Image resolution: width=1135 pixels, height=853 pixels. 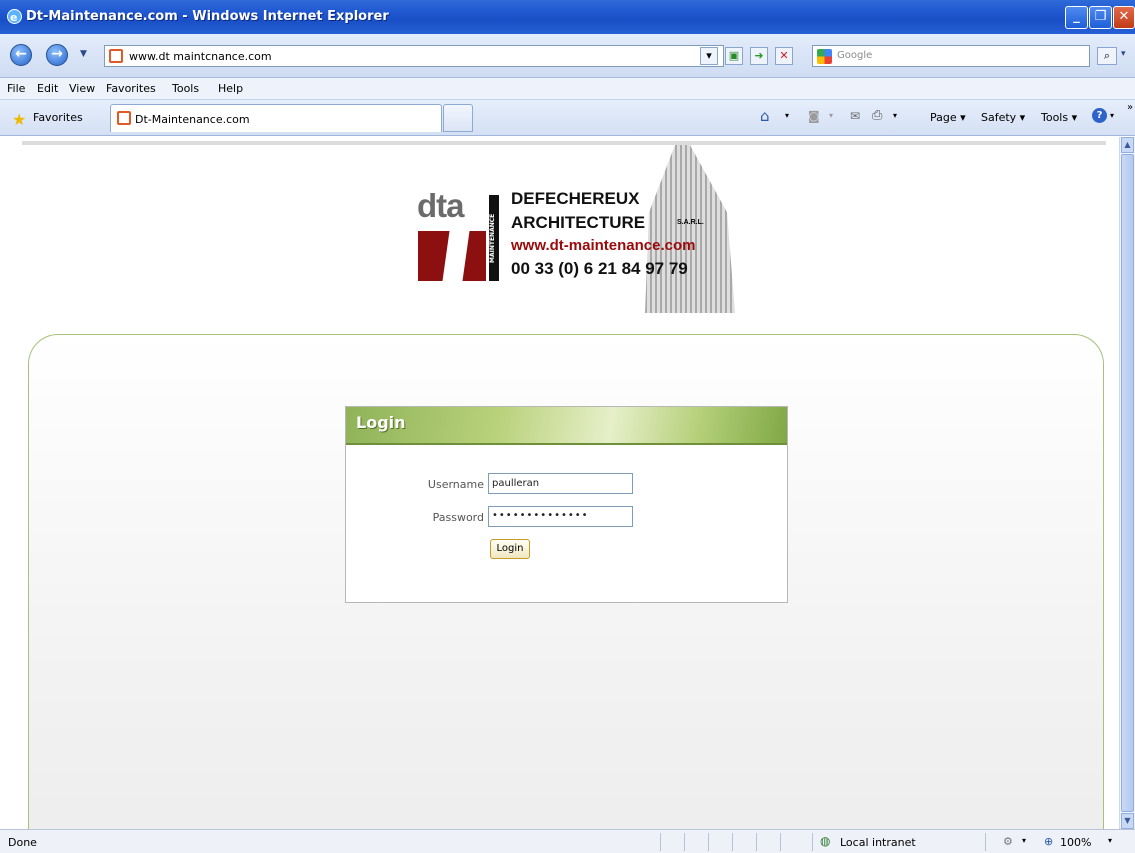 What do you see at coordinates (814, 116) in the screenshot?
I see `feeds-icon: ◙` at bounding box center [814, 116].